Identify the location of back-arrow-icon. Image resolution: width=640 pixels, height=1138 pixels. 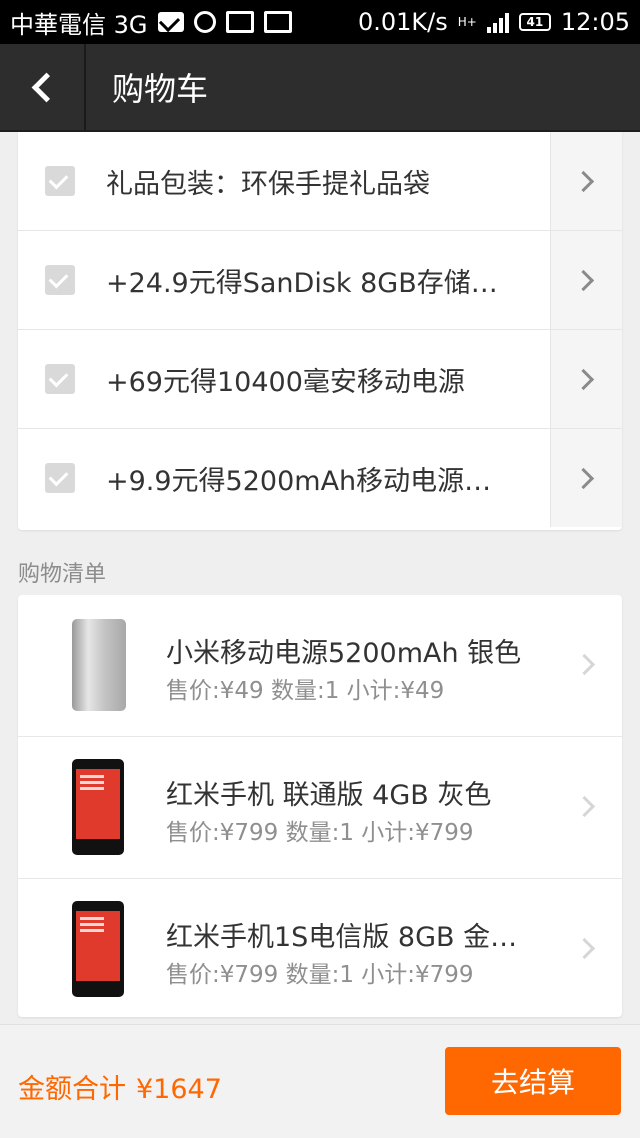
(46, 87).